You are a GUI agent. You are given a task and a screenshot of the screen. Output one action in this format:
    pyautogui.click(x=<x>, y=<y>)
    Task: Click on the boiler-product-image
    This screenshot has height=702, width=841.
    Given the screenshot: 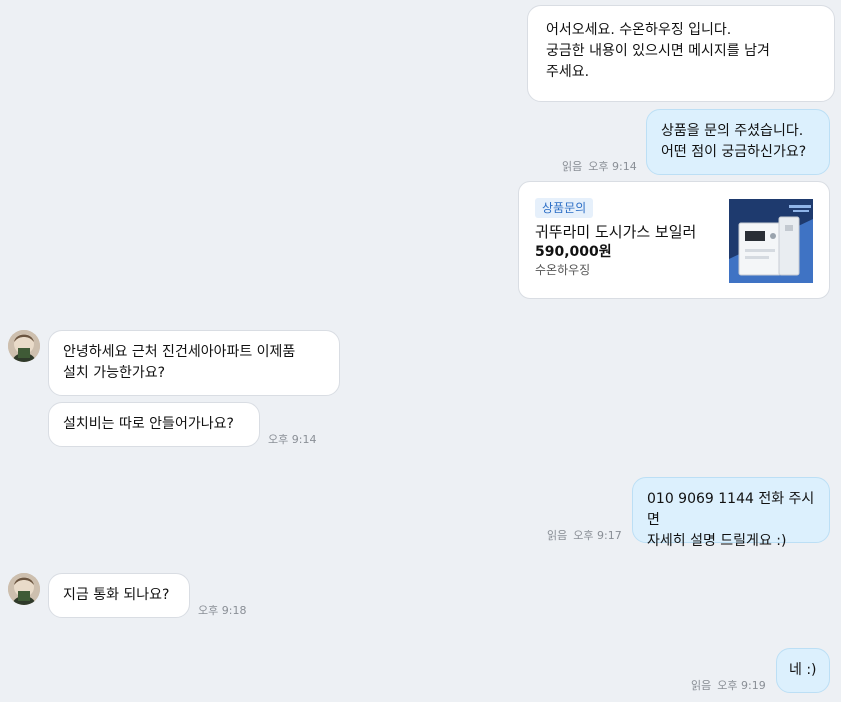 What is the action you would take?
    pyautogui.click(x=771, y=241)
    